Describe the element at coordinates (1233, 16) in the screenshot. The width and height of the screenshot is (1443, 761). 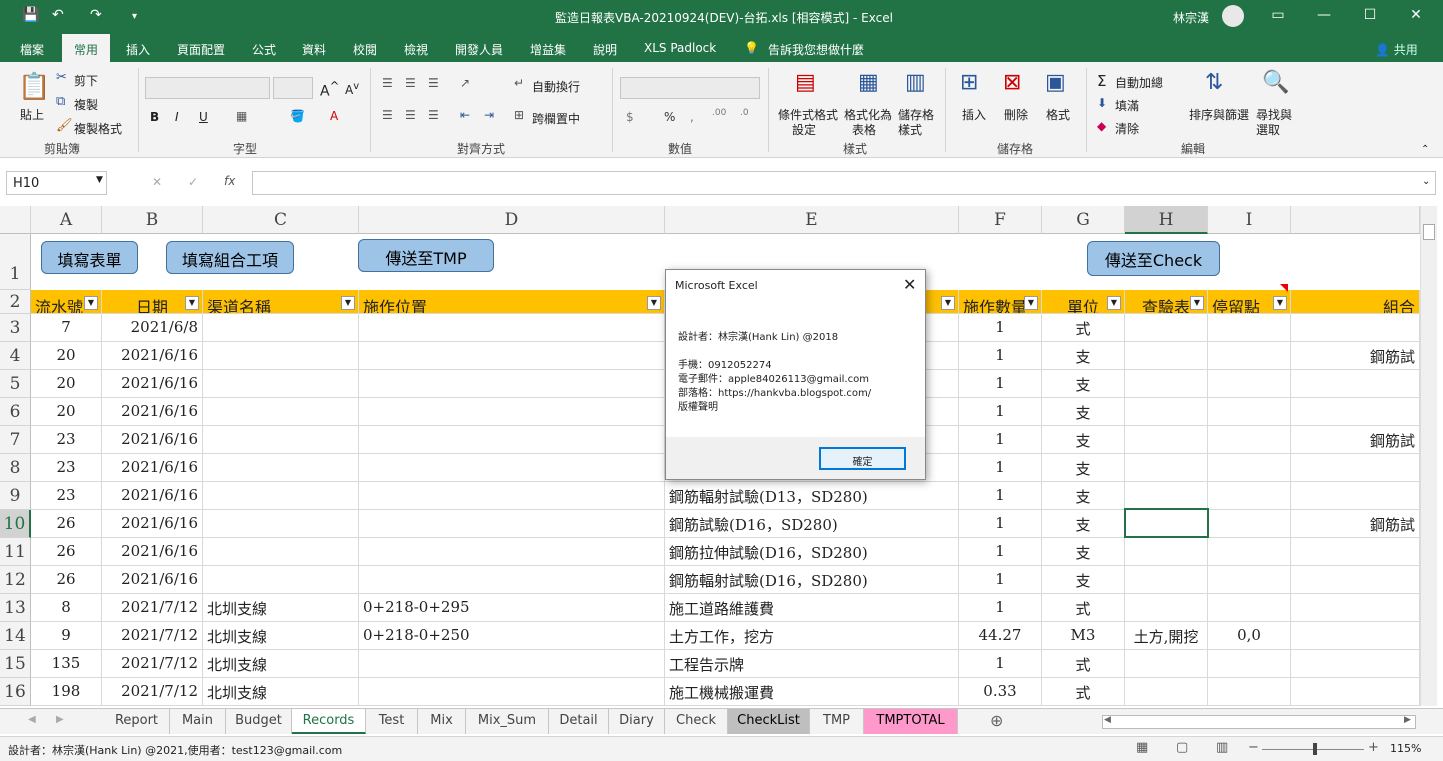
I see `avatar` at that location.